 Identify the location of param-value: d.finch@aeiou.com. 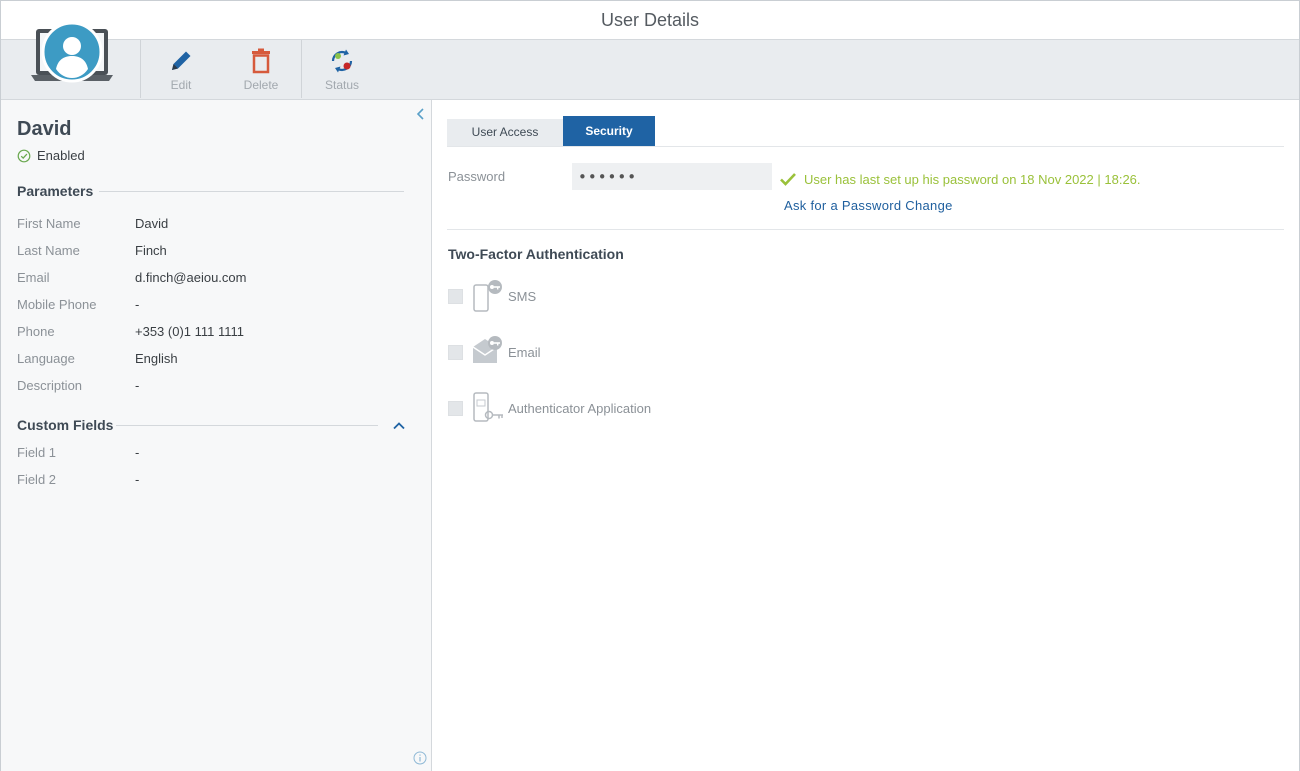
(191, 277).